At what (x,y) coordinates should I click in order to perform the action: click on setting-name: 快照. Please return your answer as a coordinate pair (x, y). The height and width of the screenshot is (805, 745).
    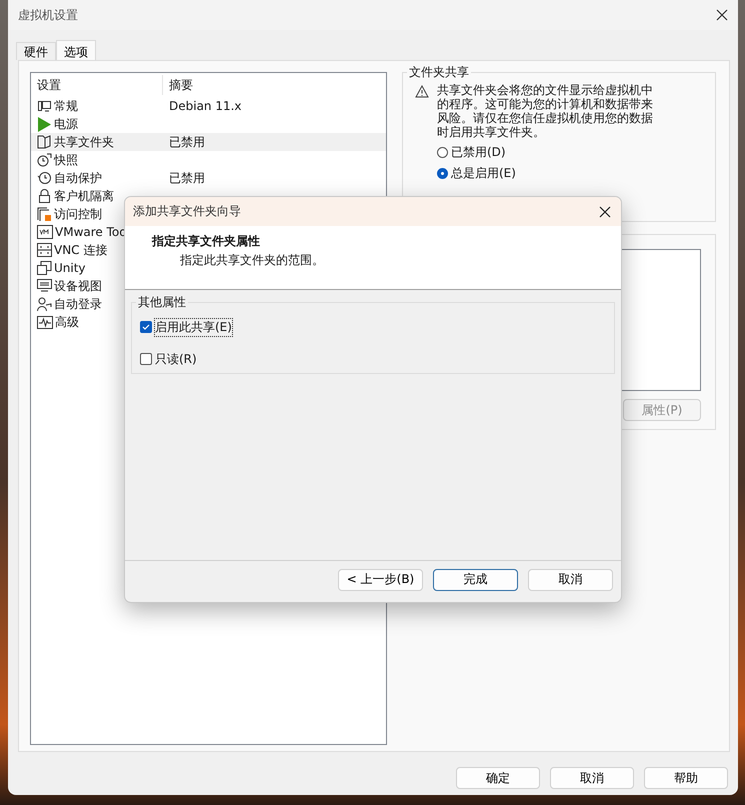
    Looking at the image, I should click on (66, 160).